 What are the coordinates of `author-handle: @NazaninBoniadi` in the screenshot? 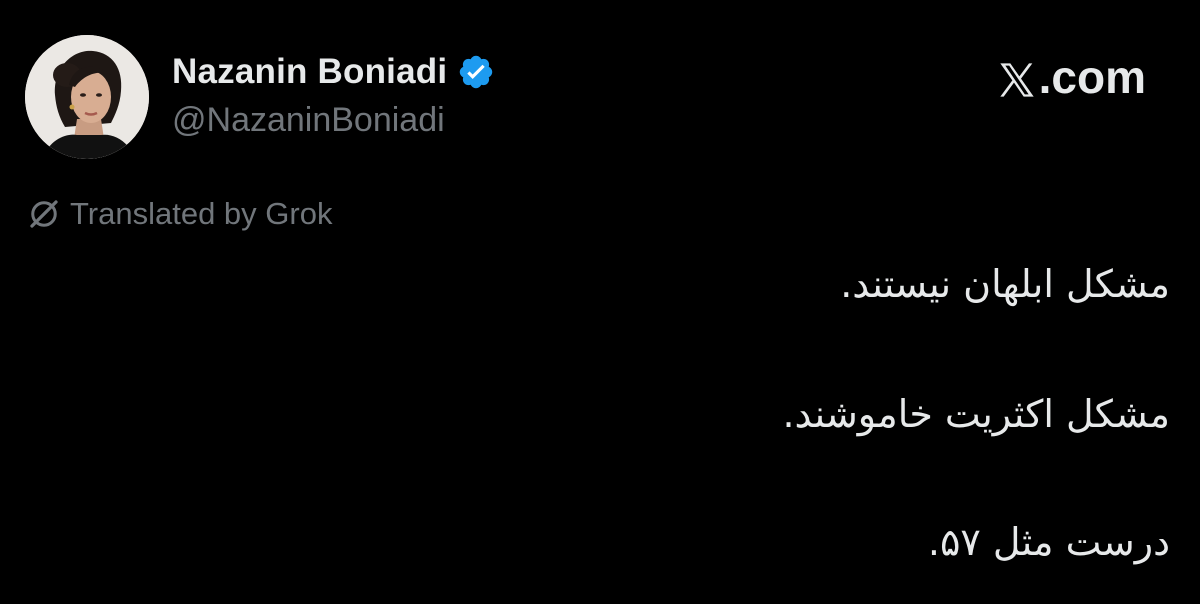 It's located at (308, 120).